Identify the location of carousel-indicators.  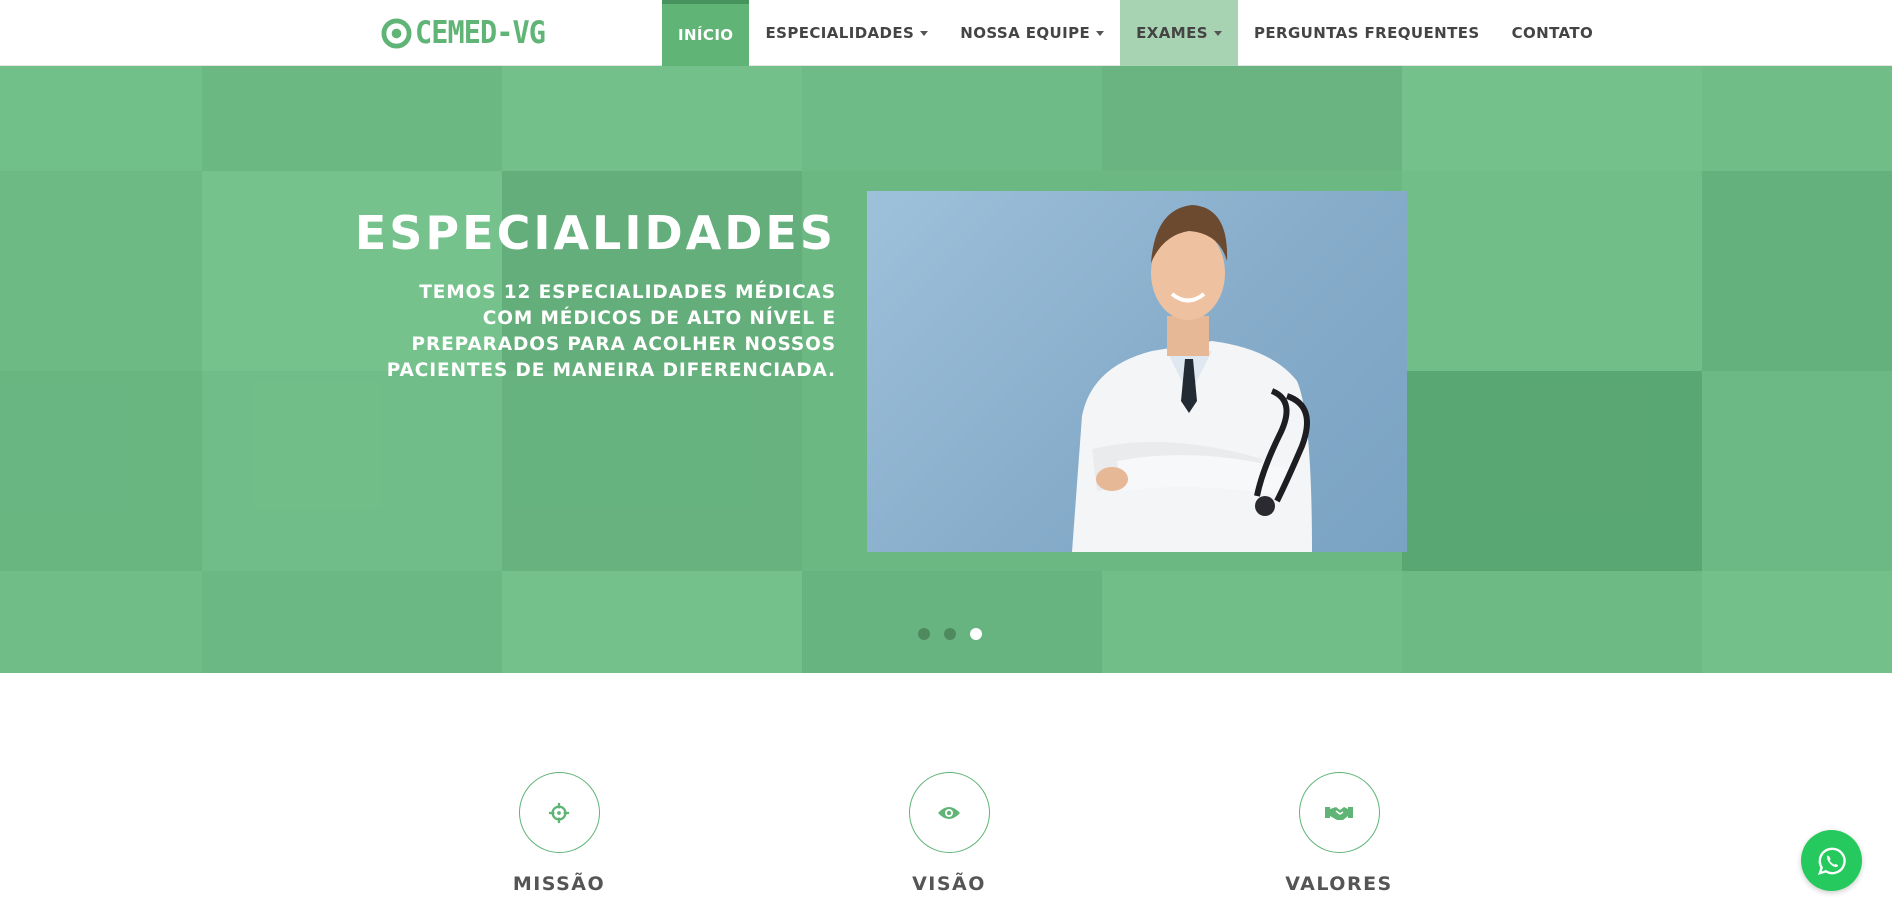
(950, 634).